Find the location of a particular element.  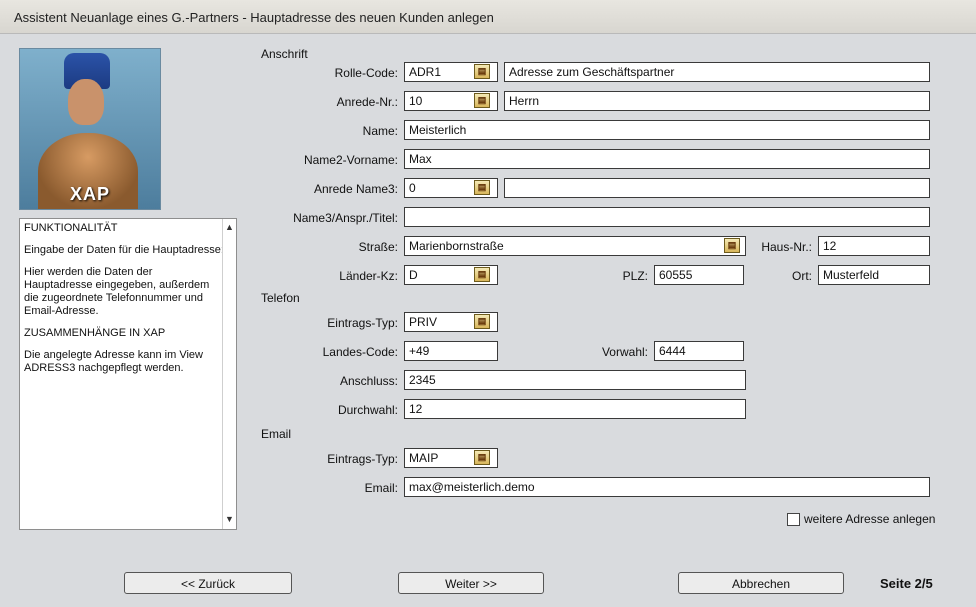

hausnr-field: 12 is located at coordinates (874, 246).